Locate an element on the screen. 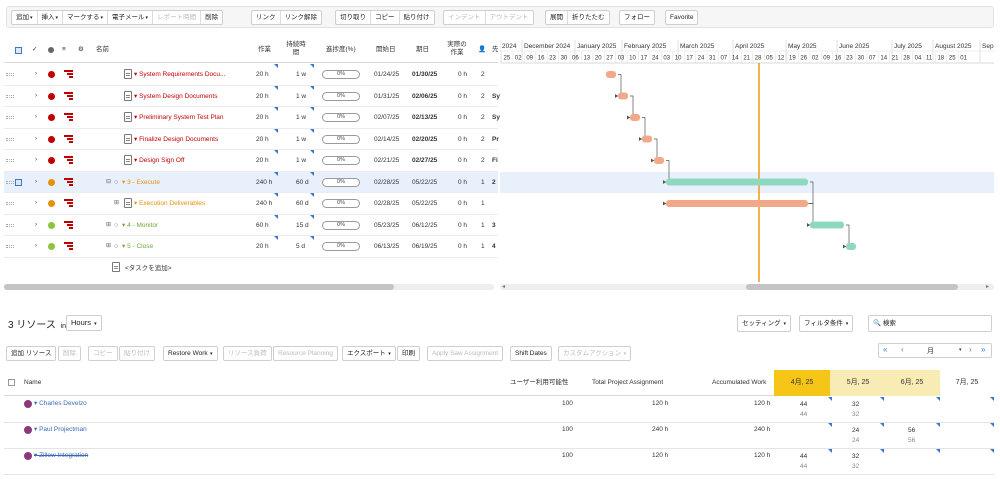  resource-row: ▾ Paul Projectman 100 240 h 240 h 24 24 56 56 is located at coordinates (499, 436).